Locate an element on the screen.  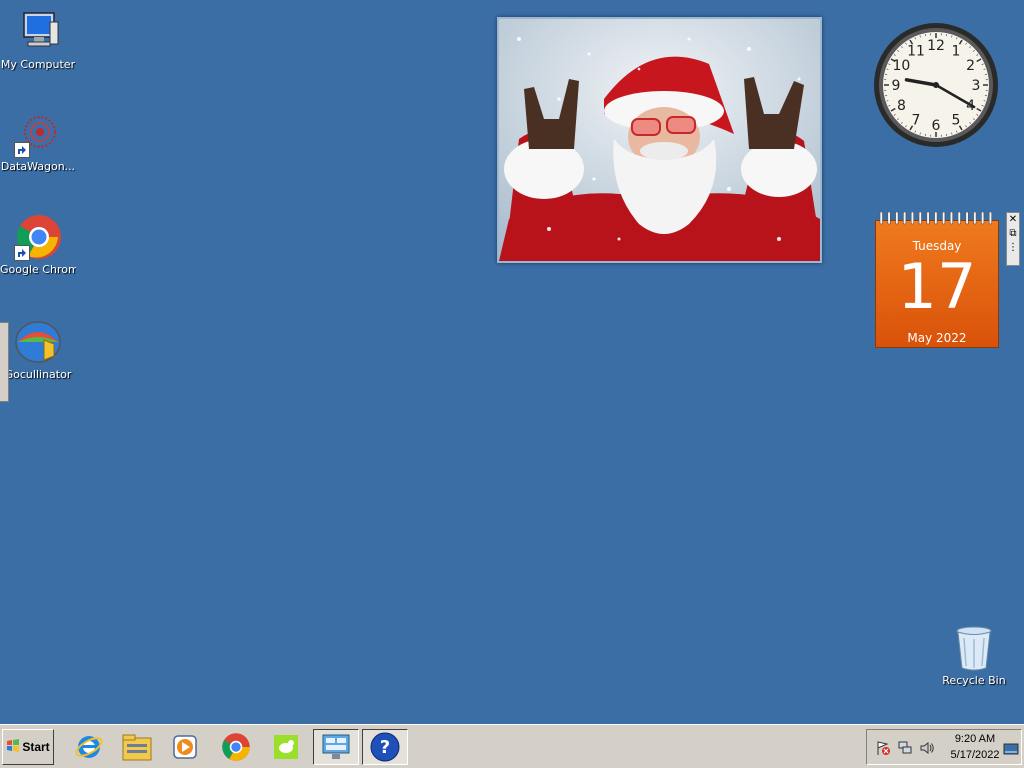
action-center-flag-icon is located at coordinates (883, 750).